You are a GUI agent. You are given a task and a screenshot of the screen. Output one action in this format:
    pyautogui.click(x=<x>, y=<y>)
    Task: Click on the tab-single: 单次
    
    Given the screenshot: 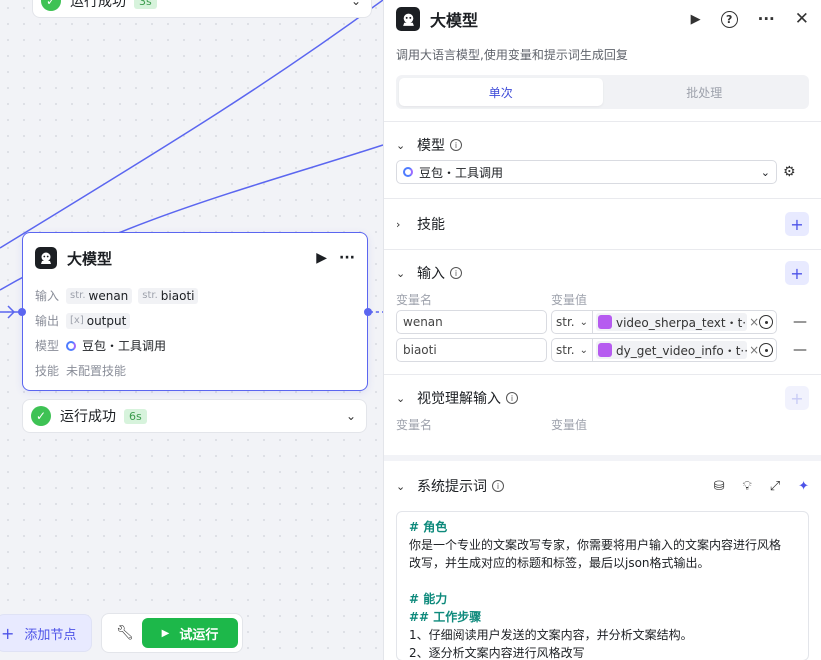 What is the action you would take?
    pyautogui.click(x=501, y=92)
    